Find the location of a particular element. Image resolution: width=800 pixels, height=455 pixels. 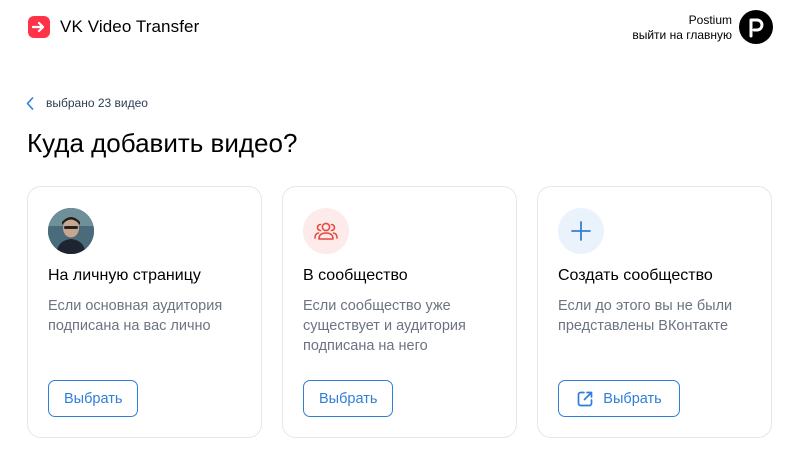

user-name: Postium is located at coordinates (710, 20).